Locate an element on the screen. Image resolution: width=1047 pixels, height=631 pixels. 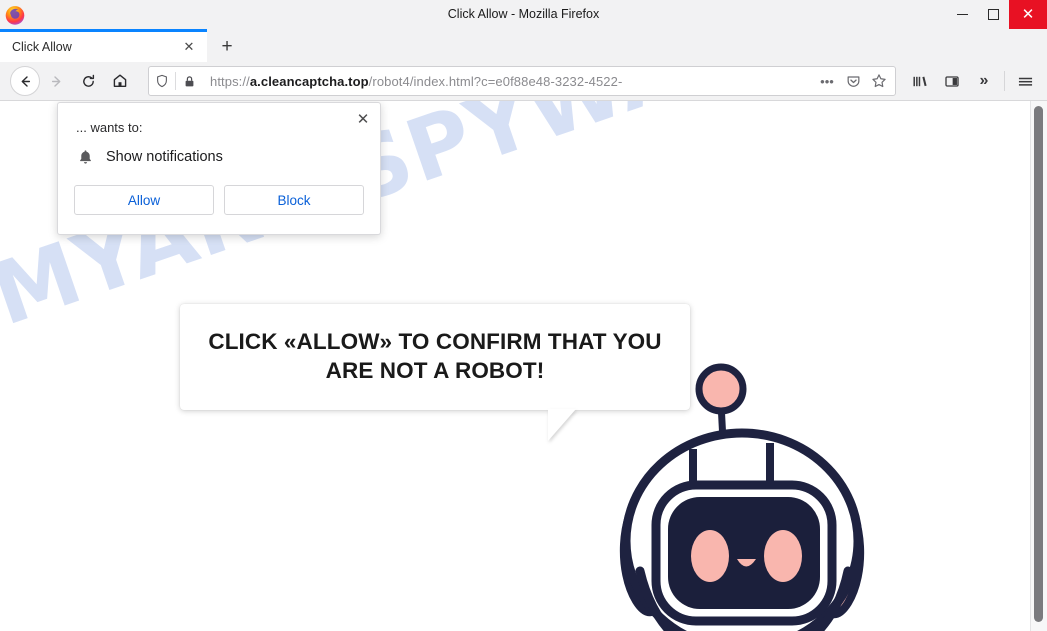
bell-icon is located at coordinates (85, 157).